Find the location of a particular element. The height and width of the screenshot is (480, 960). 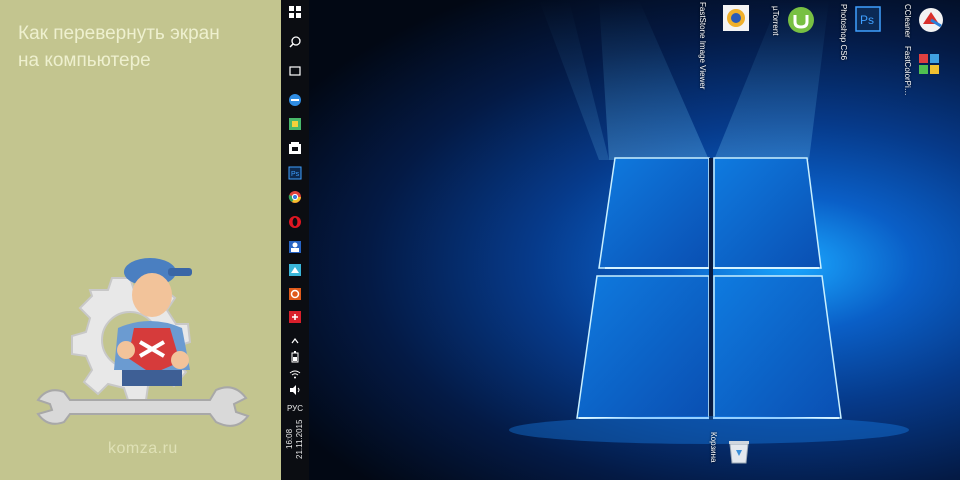

start-icon is located at coordinates (295, 12).